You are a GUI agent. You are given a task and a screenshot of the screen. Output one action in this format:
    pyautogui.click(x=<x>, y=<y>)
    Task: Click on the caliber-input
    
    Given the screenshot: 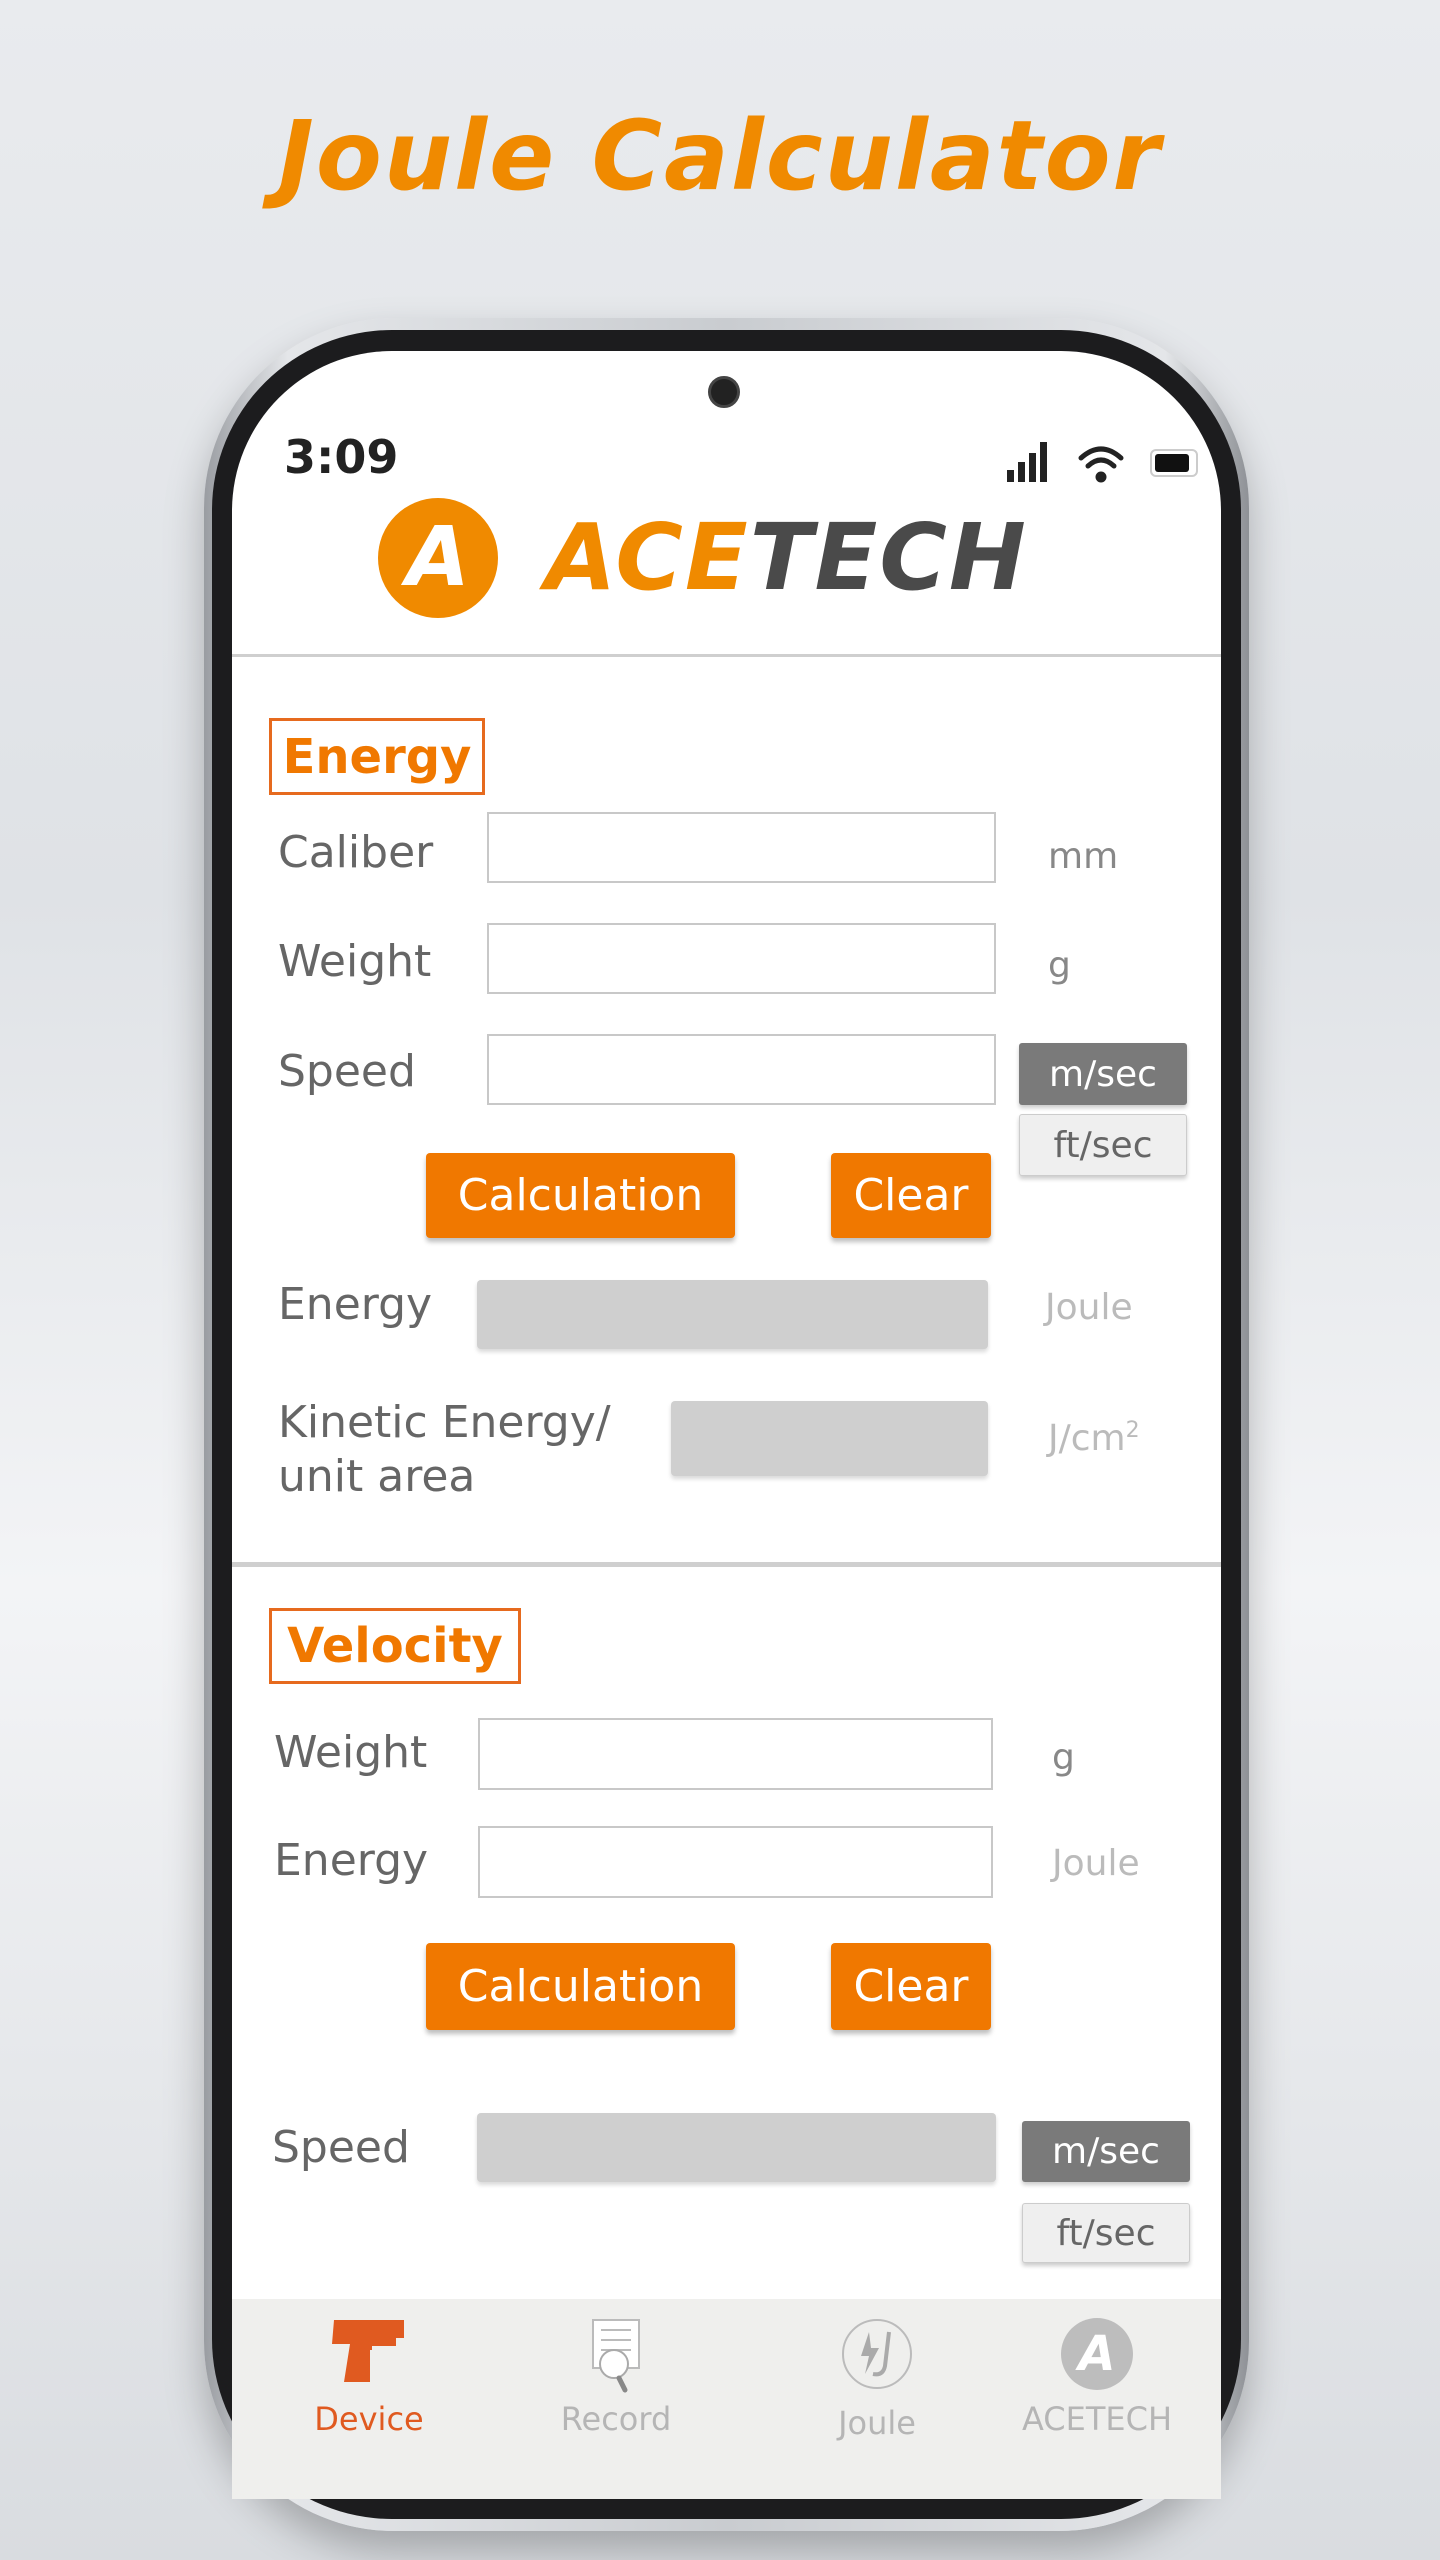 What is the action you would take?
    pyautogui.click(x=741, y=847)
    